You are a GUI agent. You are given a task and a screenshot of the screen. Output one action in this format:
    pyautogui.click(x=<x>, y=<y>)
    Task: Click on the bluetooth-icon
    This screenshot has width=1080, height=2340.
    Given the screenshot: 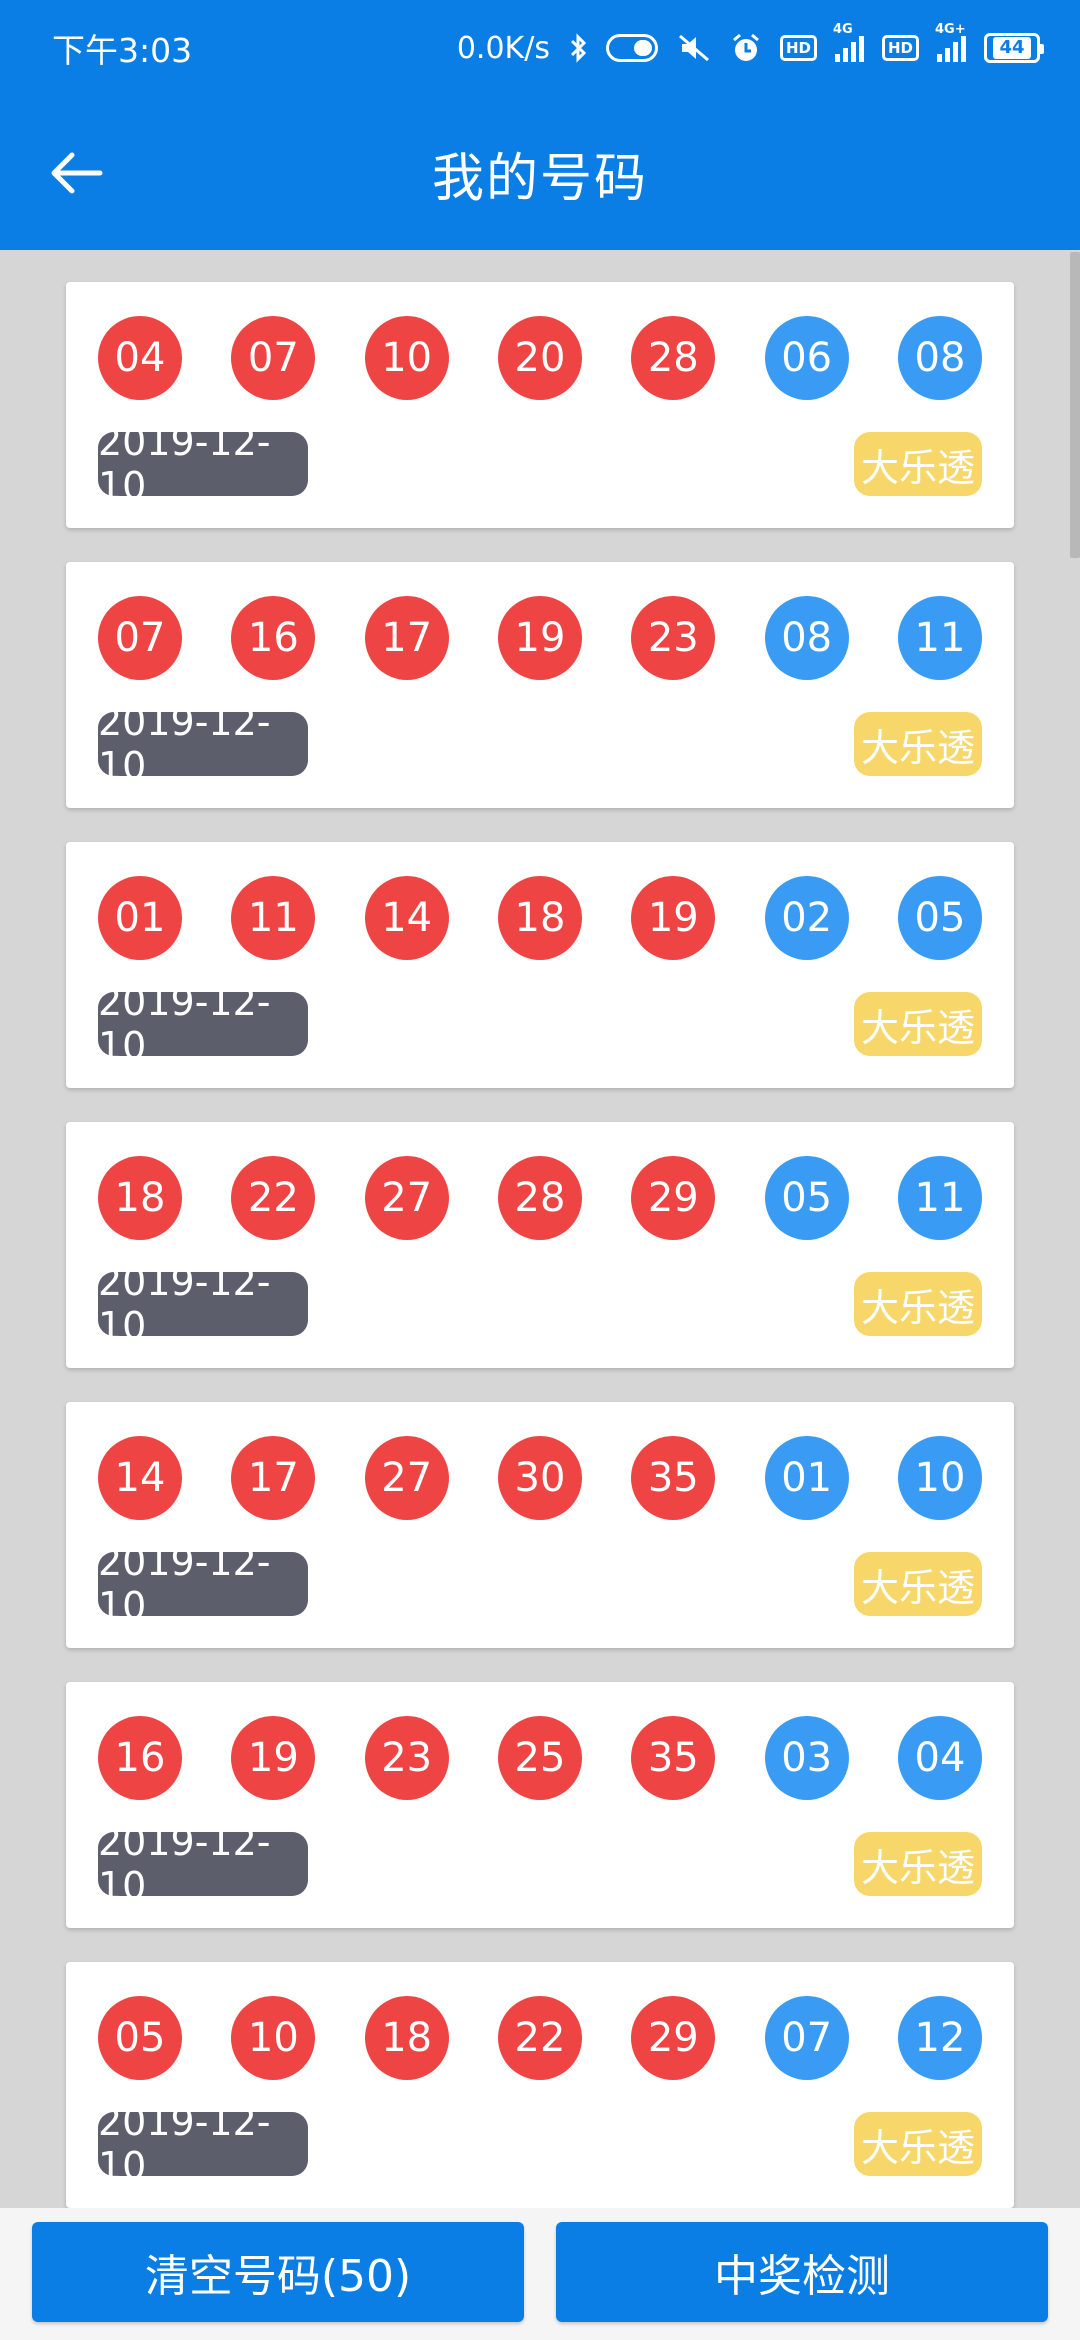 What is the action you would take?
    pyautogui.click(x=578, y=48)
    